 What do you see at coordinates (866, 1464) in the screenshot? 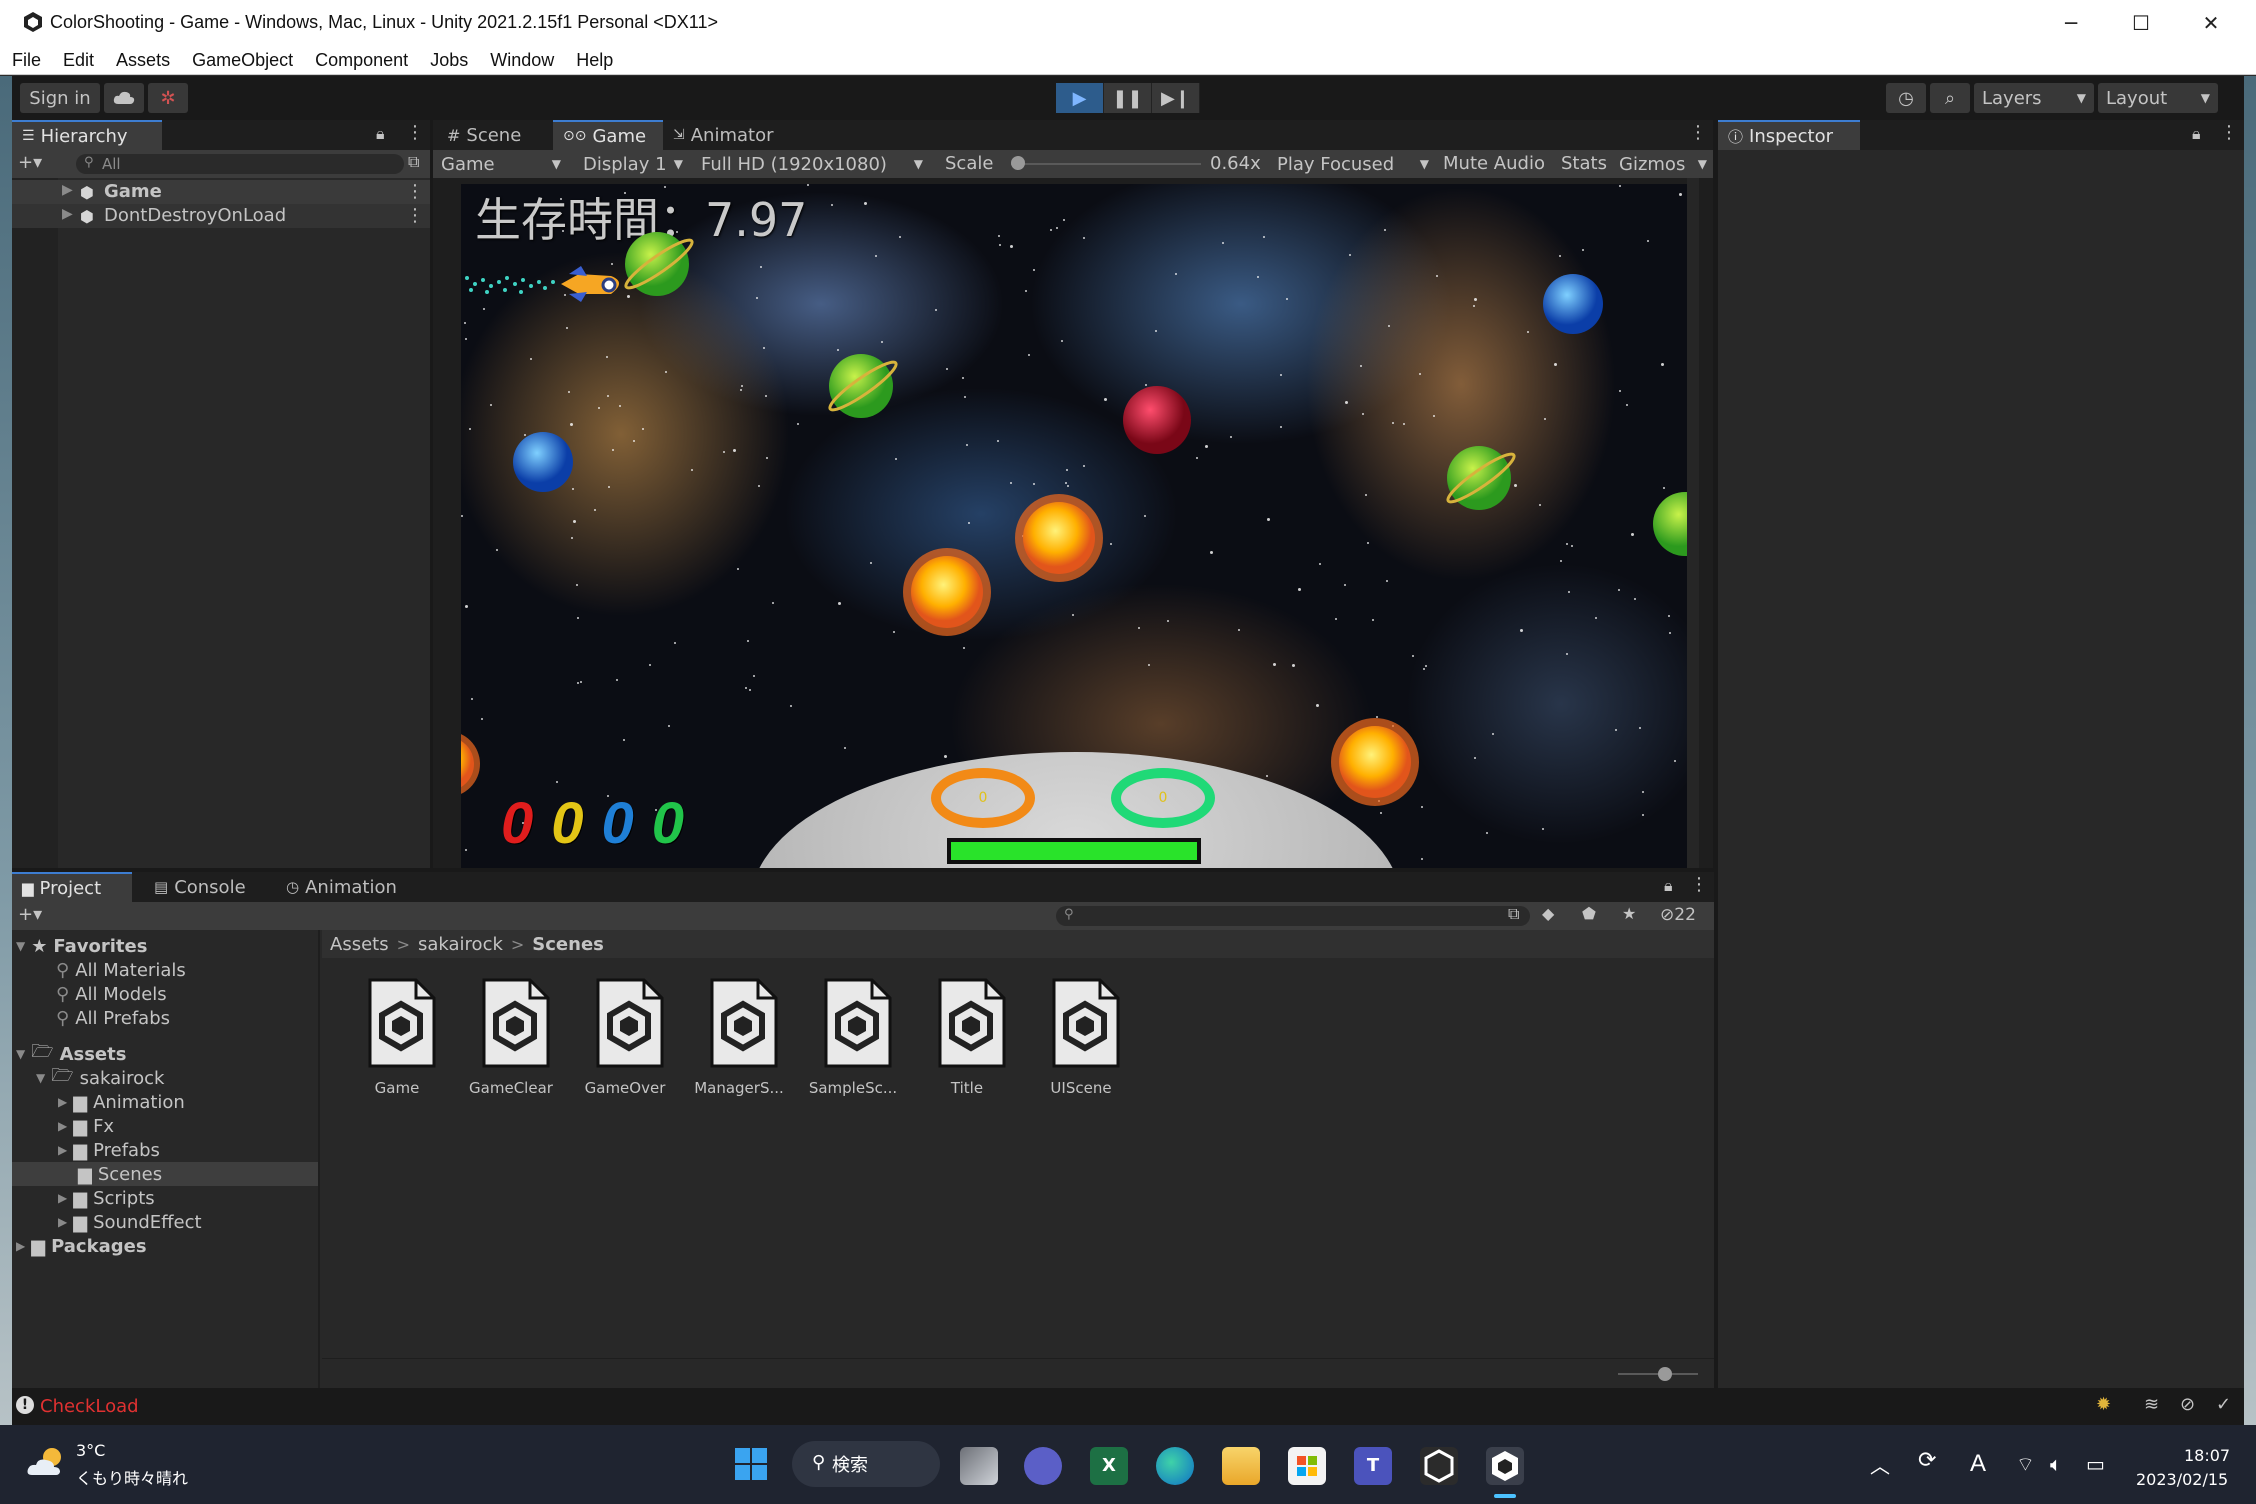
I see `taskbar-search-box: ⚲ 検索` at bounding box center [866, 1464].